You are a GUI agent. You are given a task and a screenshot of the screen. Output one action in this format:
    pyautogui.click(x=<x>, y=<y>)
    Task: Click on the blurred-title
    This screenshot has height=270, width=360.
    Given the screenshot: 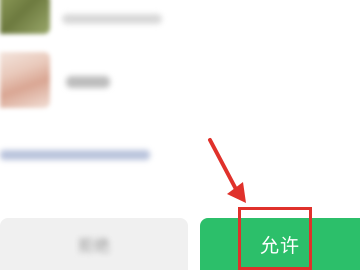 What is the action you would take?
    pyautogui.click(x=88, y=82)
    